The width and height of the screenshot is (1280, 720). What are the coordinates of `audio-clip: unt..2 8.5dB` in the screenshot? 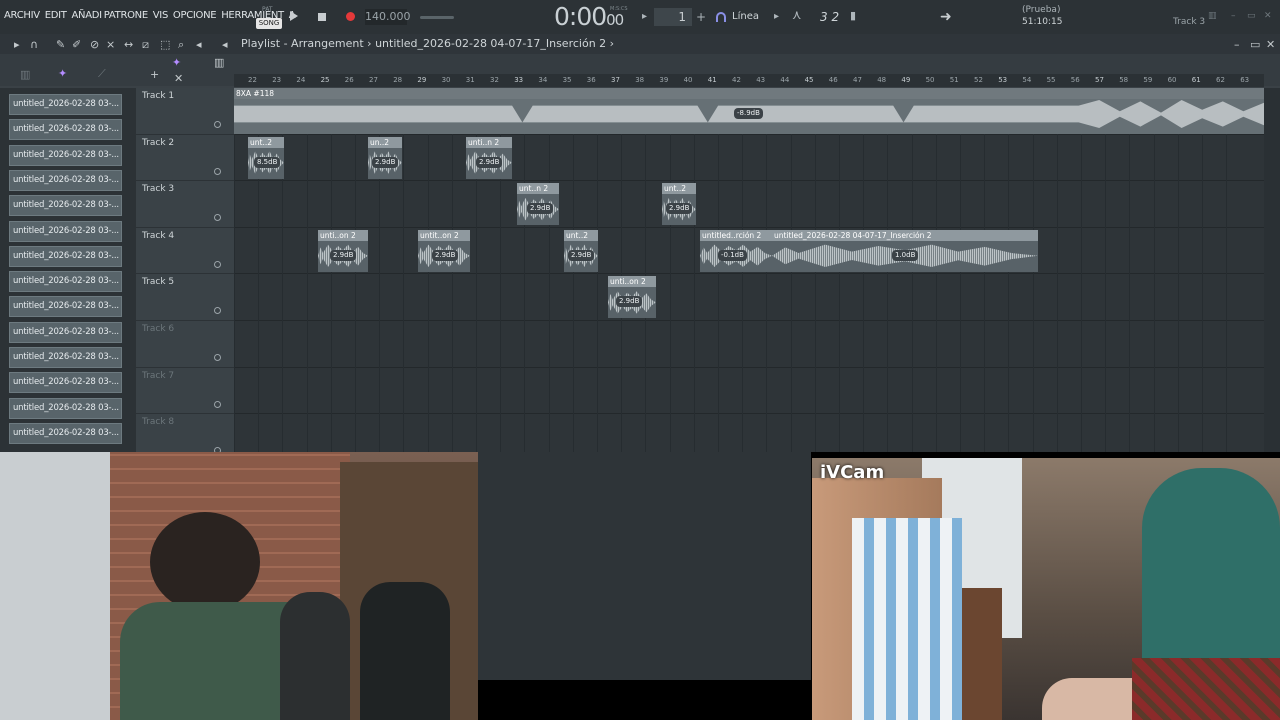 It's located at (266, 157).